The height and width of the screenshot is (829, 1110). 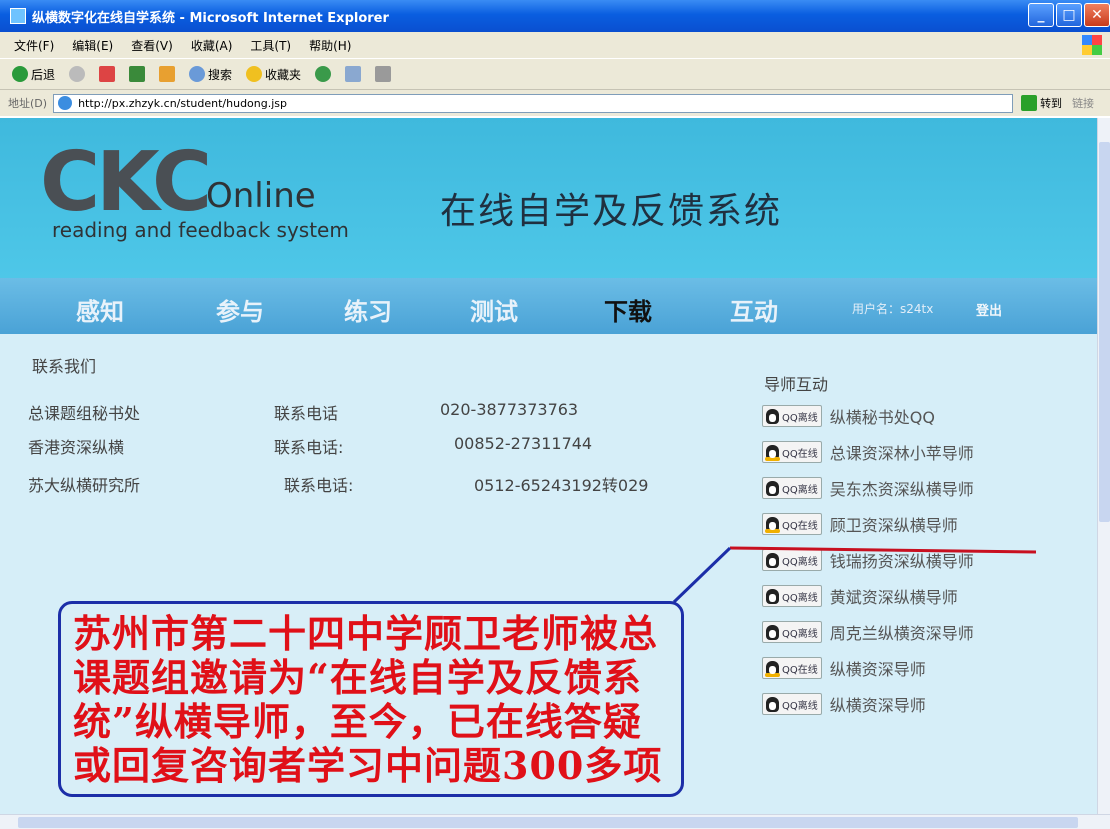 I want to click on search-icon, so click(x=197, y=74).